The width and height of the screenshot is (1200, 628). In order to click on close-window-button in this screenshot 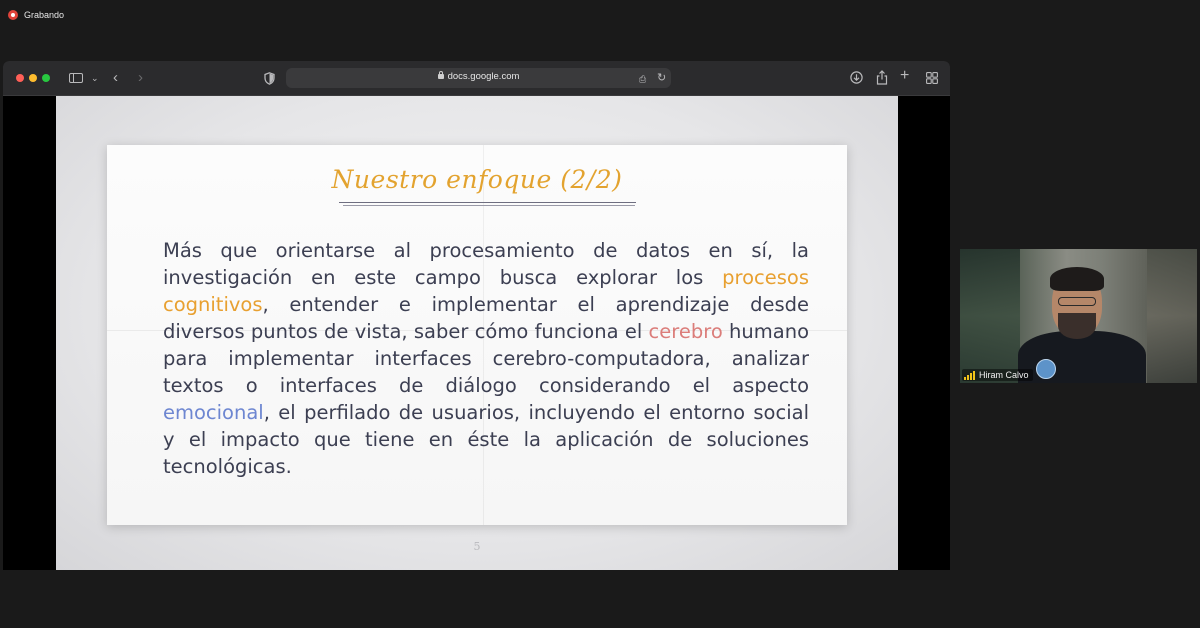, I will do `click(20, 78)`.